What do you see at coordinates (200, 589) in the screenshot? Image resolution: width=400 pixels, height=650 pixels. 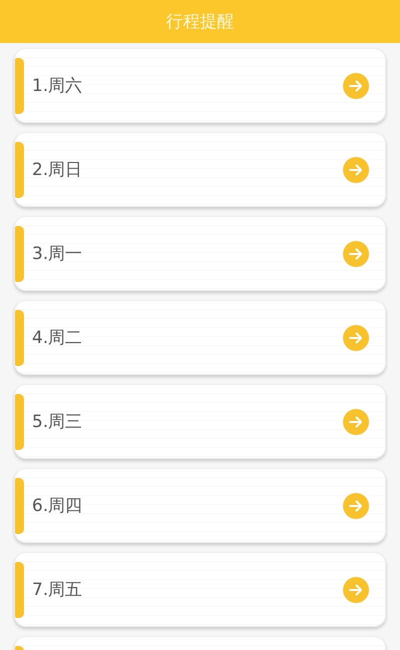 I see `day-card: 7.周五` at bounding box center [200, 589].